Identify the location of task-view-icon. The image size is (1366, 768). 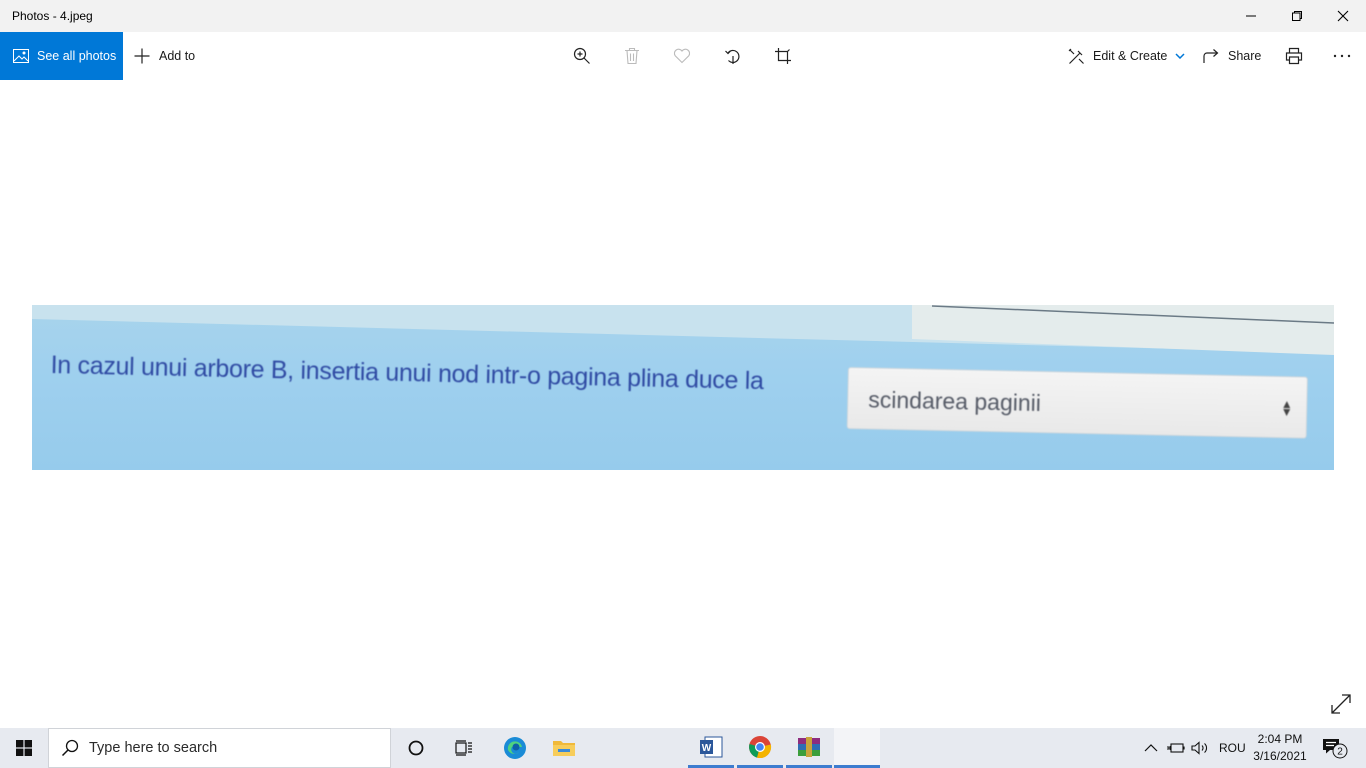
(463, 748).